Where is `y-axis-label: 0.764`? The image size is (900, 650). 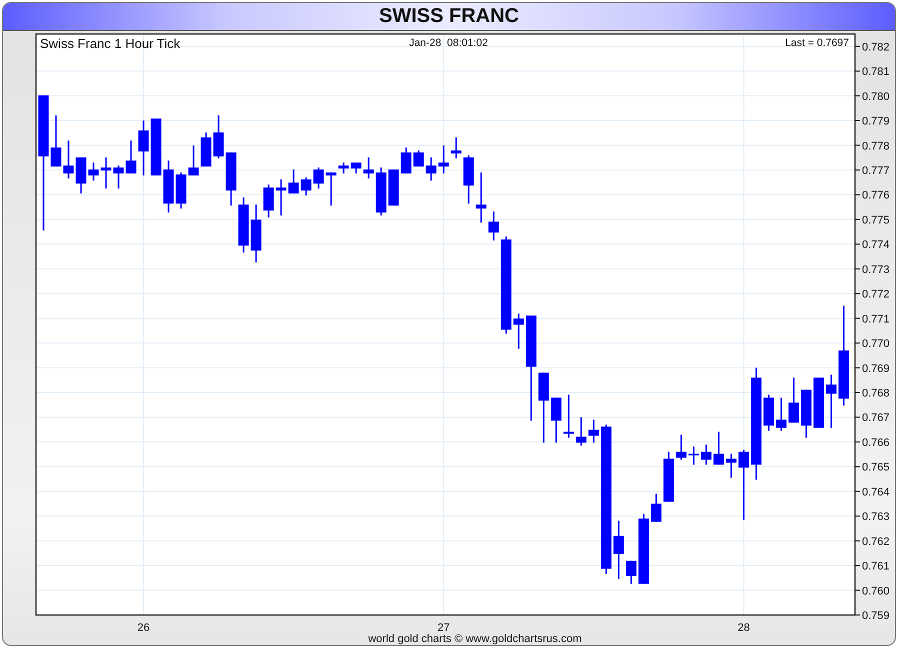
y-axis-label: 0.764 is located at coordinates (876, 492).